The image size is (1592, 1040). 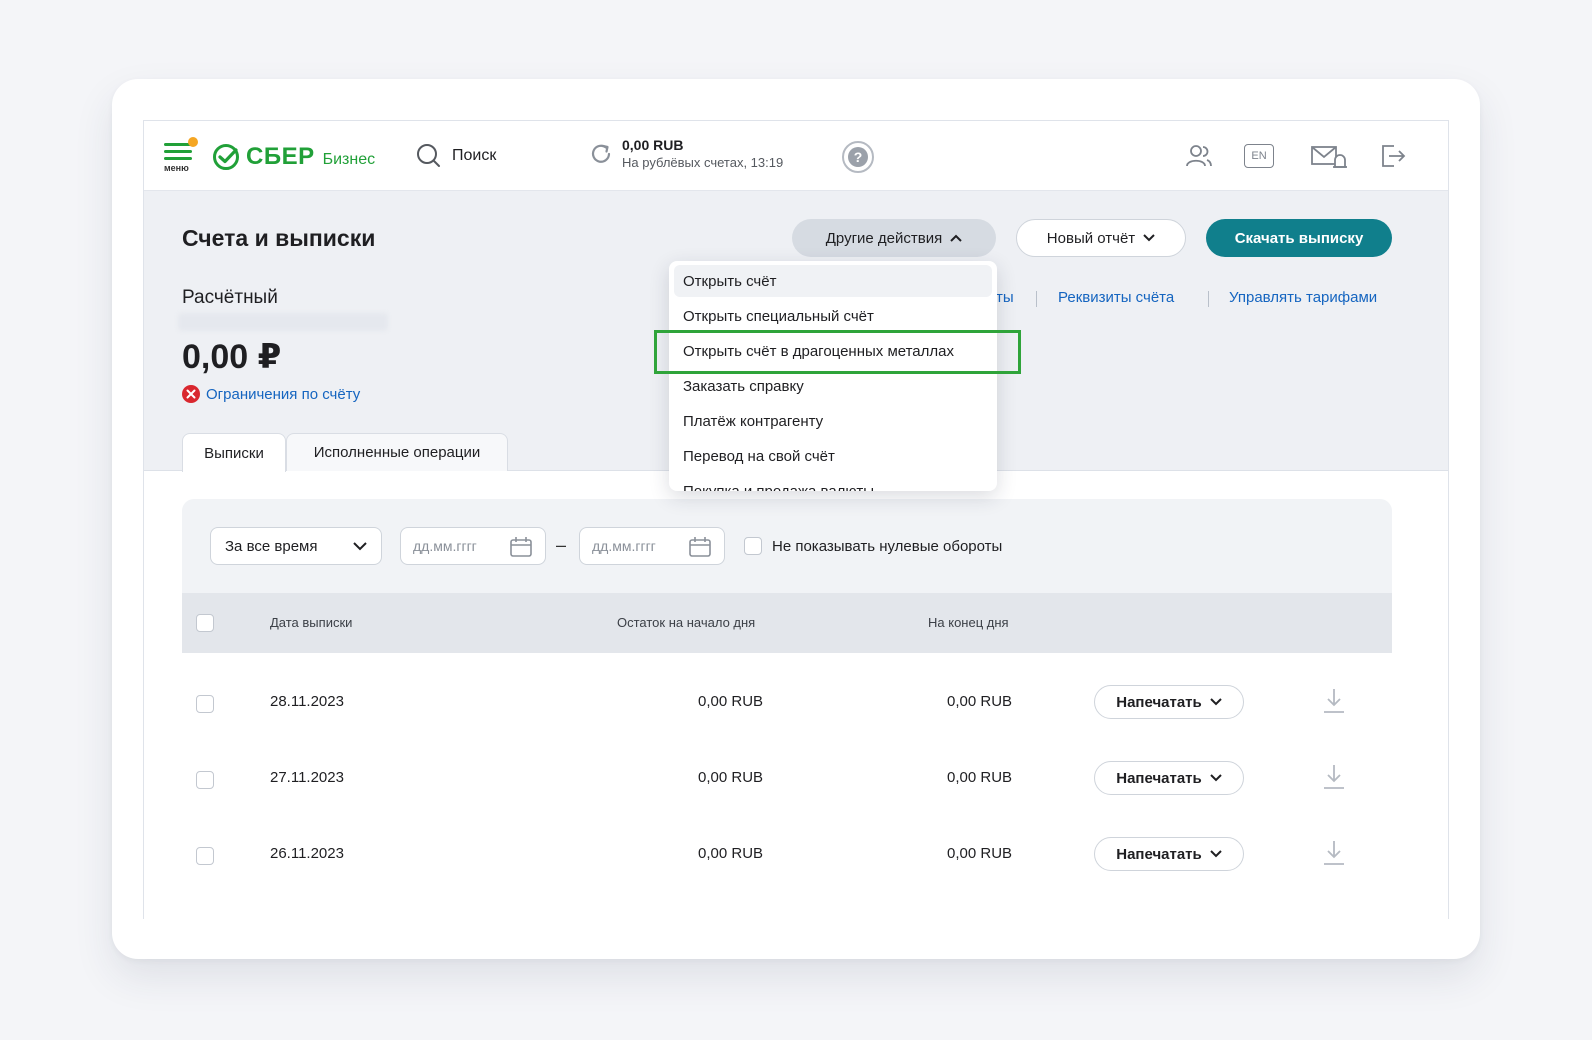 I want to click on sber-check-icon, so click(x=226, y=157).